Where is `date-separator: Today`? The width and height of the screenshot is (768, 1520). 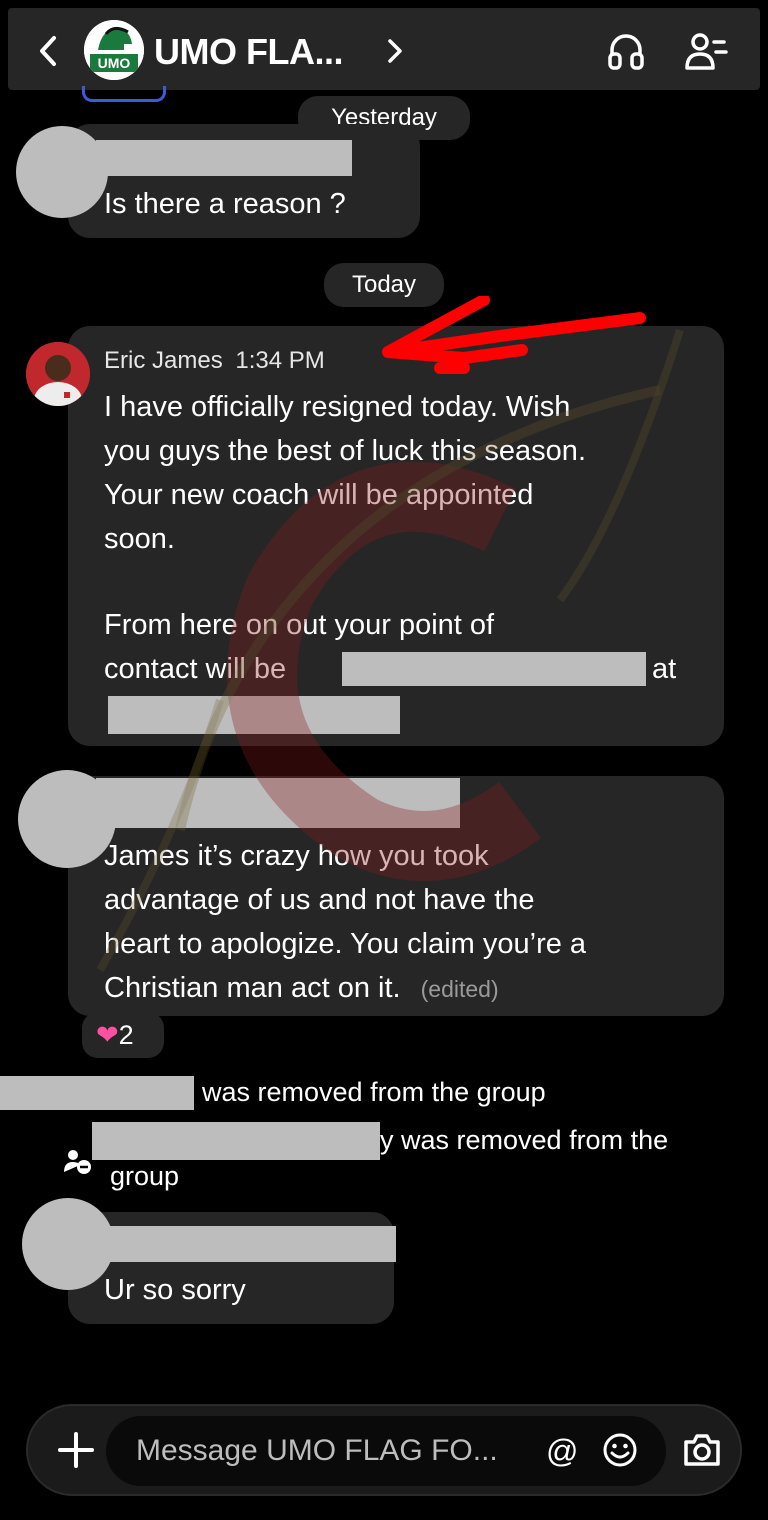 date-separator: Today is located at coordinates (384, 285).